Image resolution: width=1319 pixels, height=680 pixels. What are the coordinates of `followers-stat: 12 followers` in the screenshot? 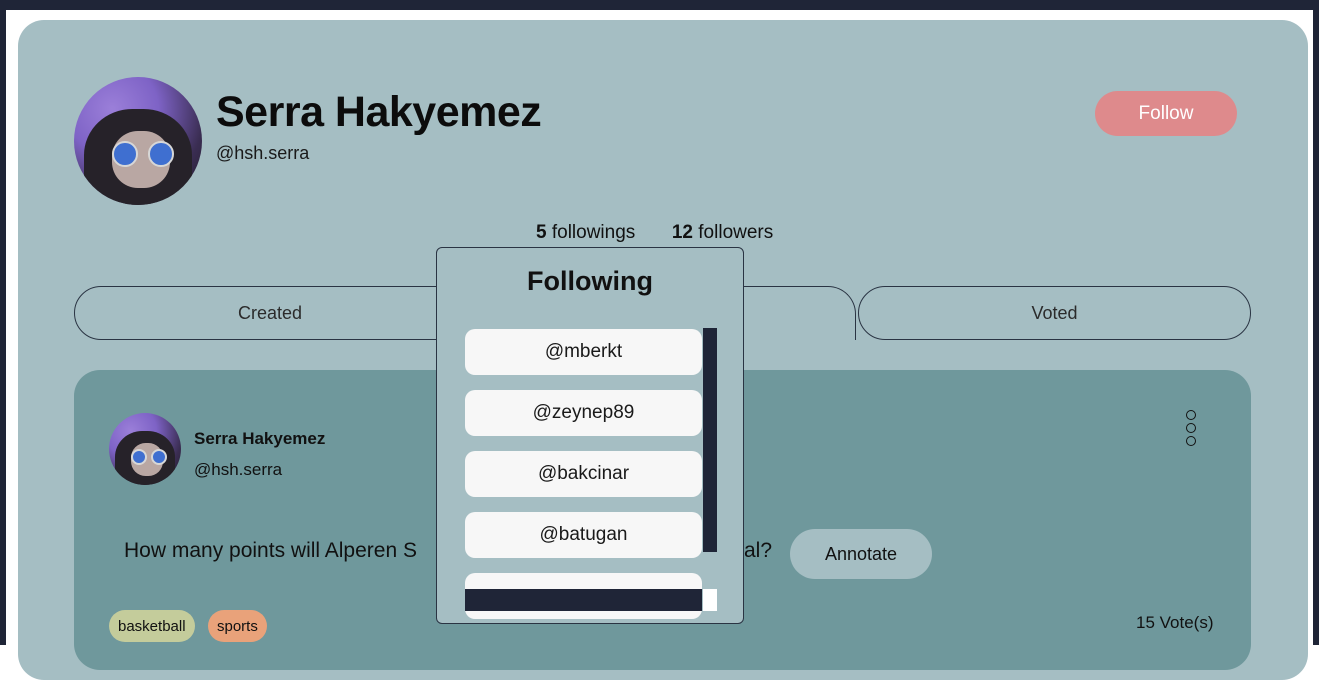 It's located at (722, 232).